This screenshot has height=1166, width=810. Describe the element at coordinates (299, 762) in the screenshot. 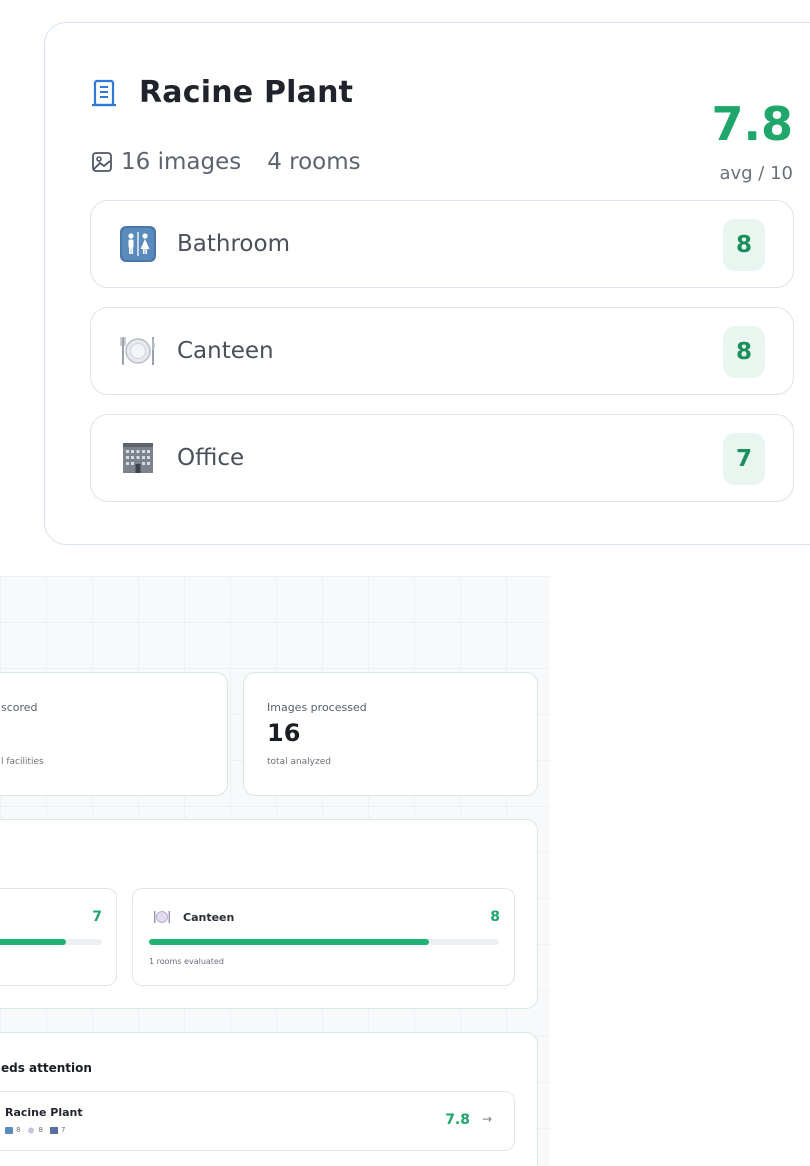

I see `stat-sub: total analyzed` at that location.